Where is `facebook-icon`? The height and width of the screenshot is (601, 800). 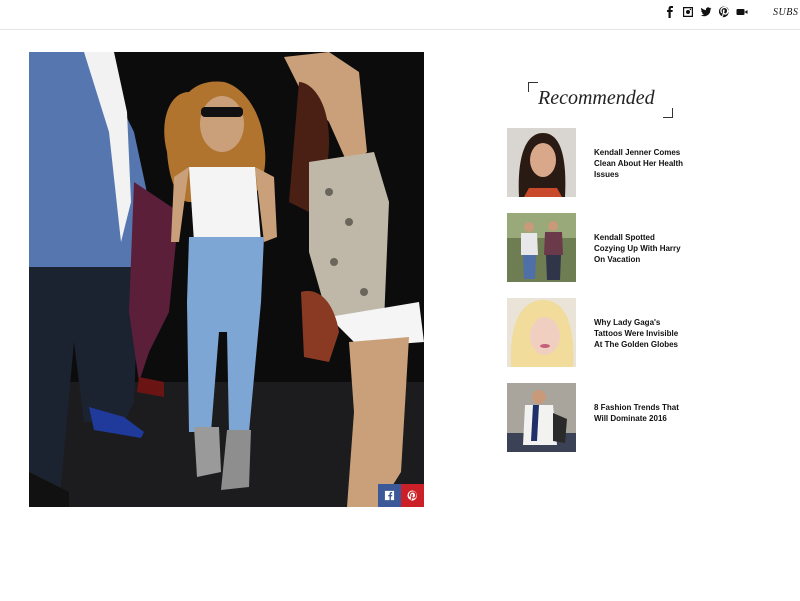
facebook-icon is located at coordinates (670, 12).